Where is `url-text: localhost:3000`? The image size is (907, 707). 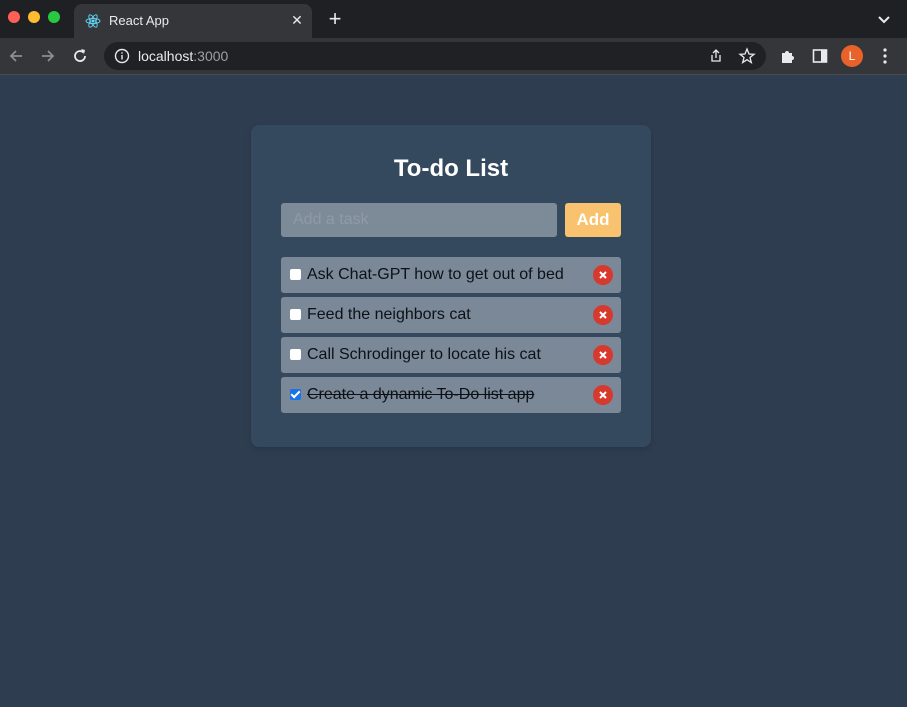 url-text: localhost:3000 is located at coordinates (183, 56).